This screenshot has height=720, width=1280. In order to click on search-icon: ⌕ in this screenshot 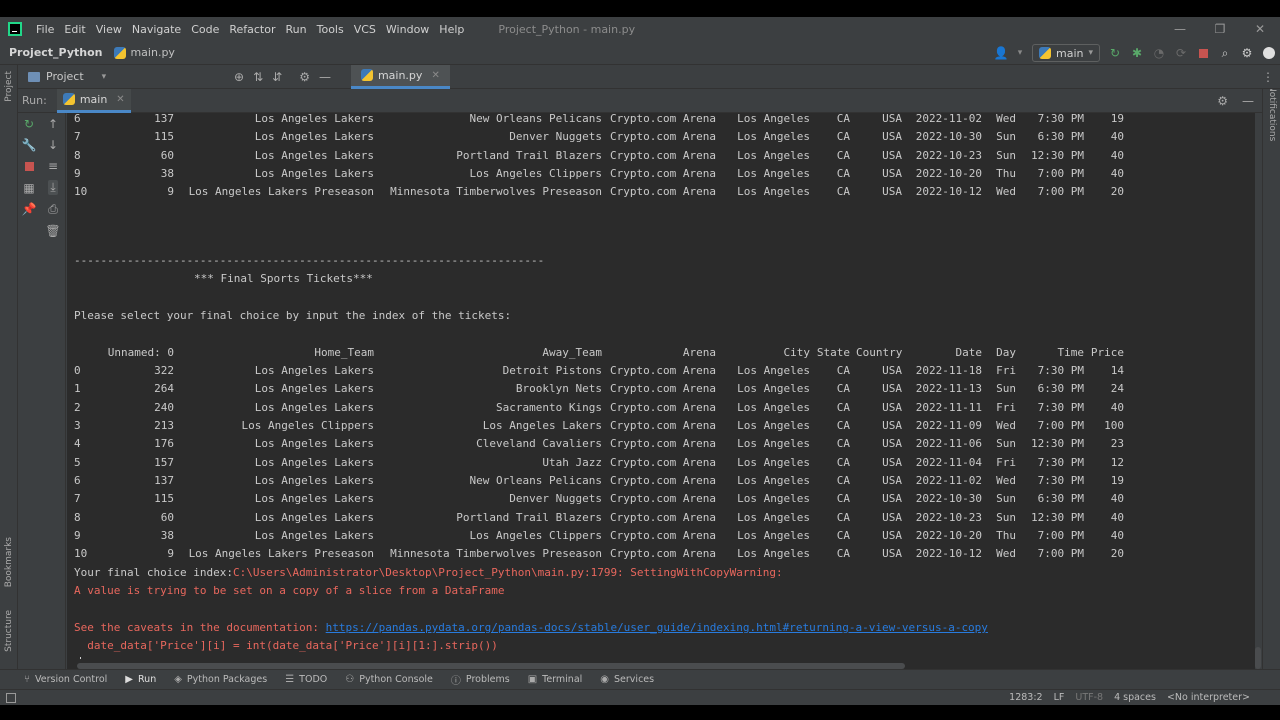, I will do `click(1225, 53)`.